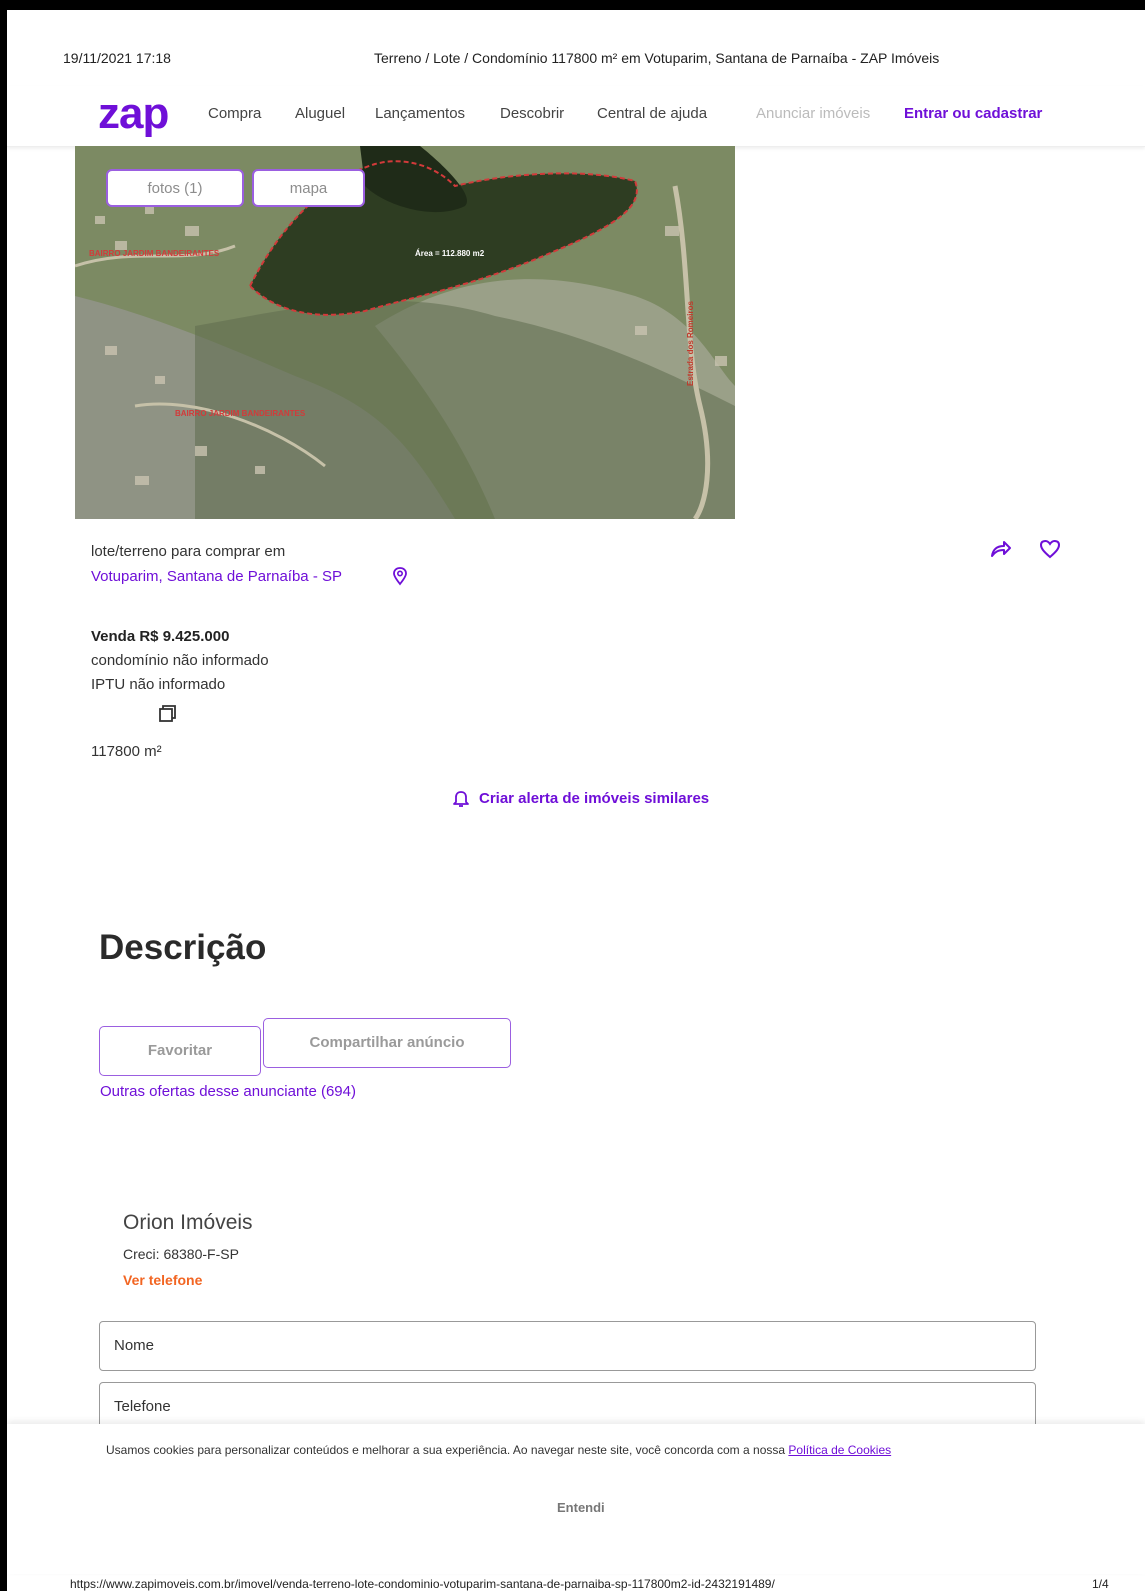  Describe the element at coordinates (188, 1222) in the screenshot. I see `advertiser-name: Orion Imóveis` at that location.